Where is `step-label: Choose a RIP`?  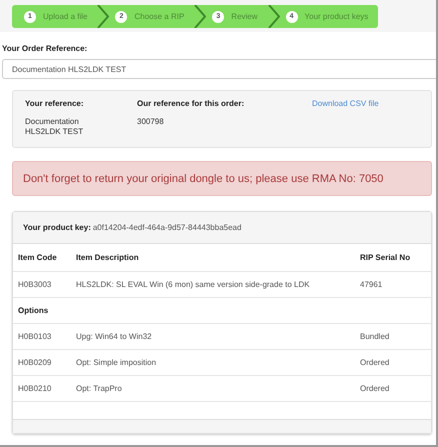 step-label: Choose a RIP is located at coordinates (159, 16).